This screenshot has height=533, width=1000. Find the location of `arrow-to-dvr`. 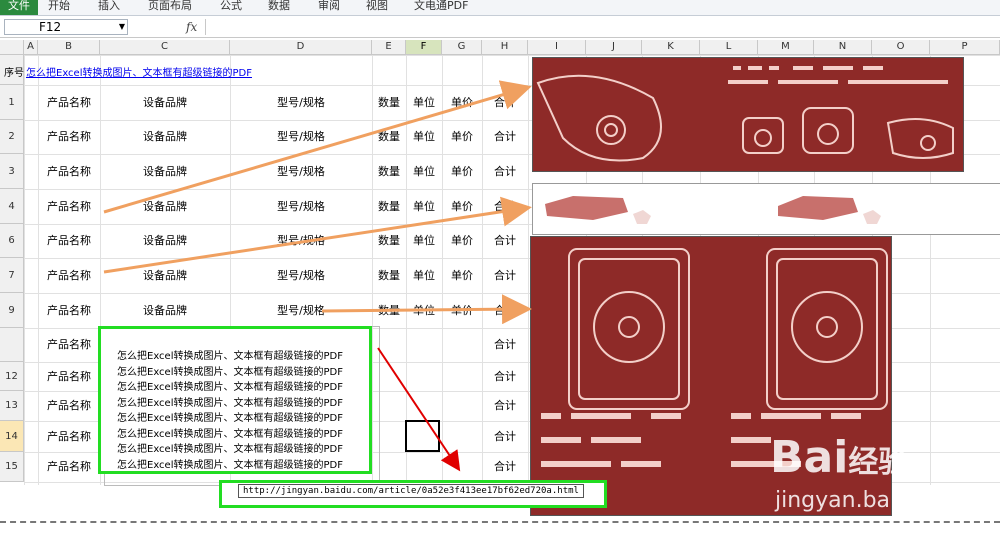

arrow-to-dvr is located at coordinates (317, 235).